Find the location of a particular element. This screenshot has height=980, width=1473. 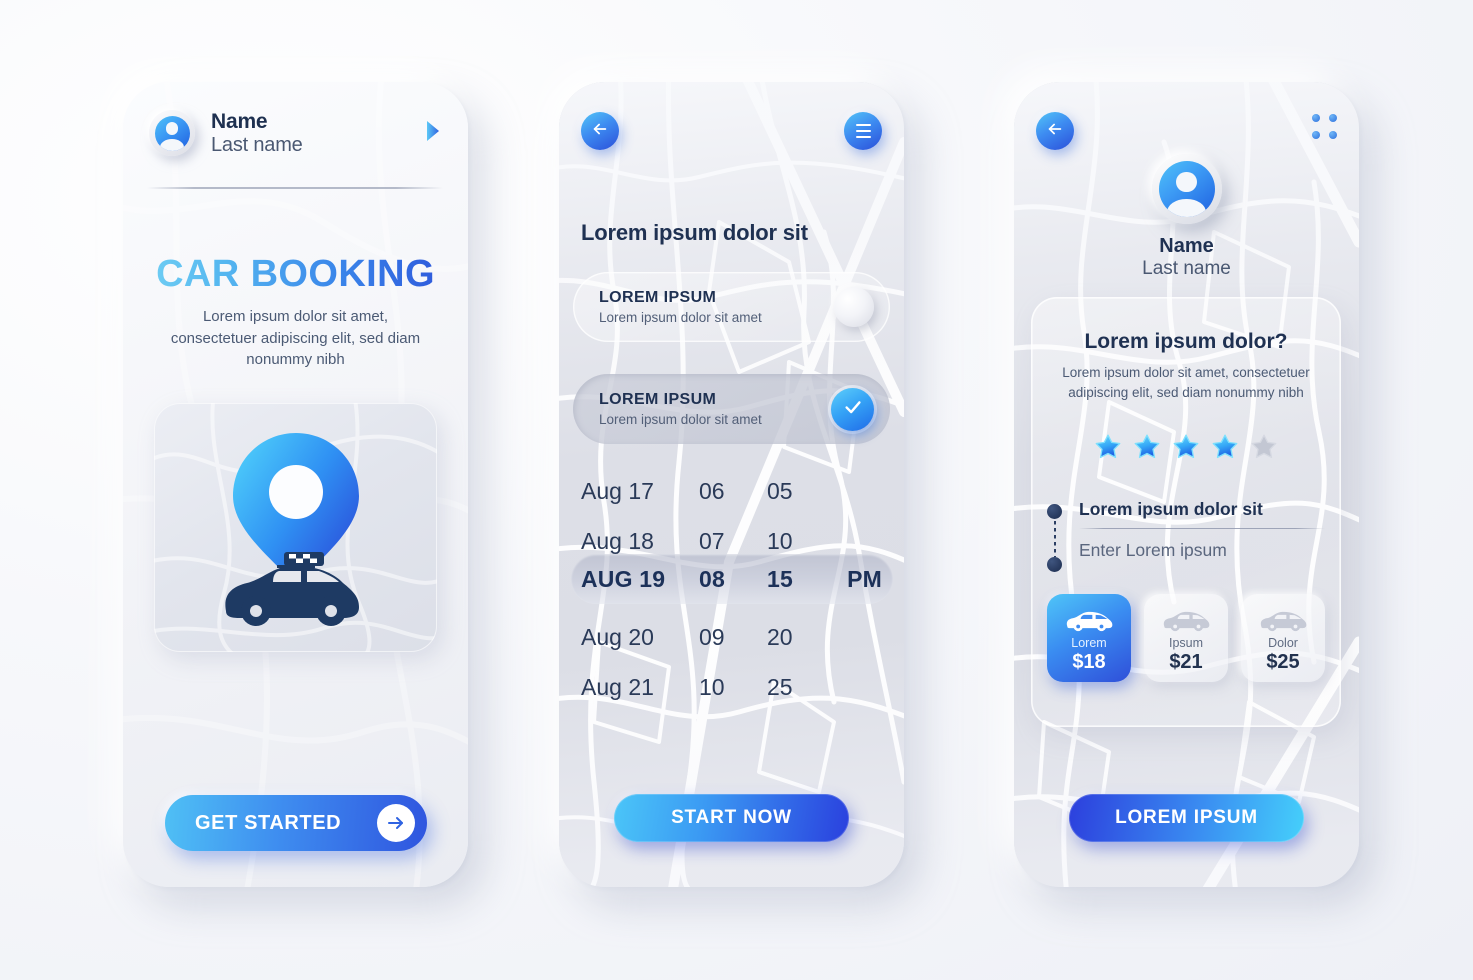

rating-stars is located at coordinates (1186, 446).